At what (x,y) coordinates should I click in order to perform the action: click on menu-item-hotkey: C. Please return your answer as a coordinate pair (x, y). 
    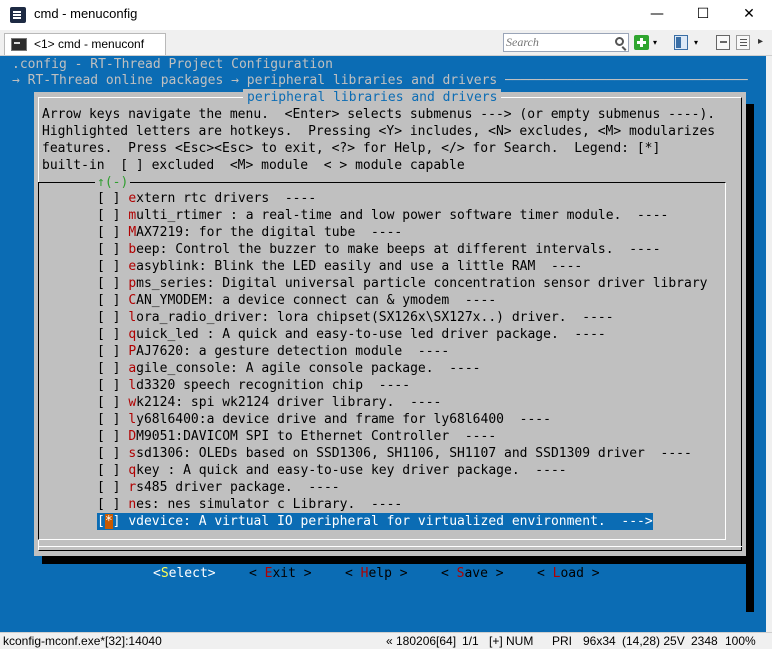
    Looking at the image, I should click on (132, 300).